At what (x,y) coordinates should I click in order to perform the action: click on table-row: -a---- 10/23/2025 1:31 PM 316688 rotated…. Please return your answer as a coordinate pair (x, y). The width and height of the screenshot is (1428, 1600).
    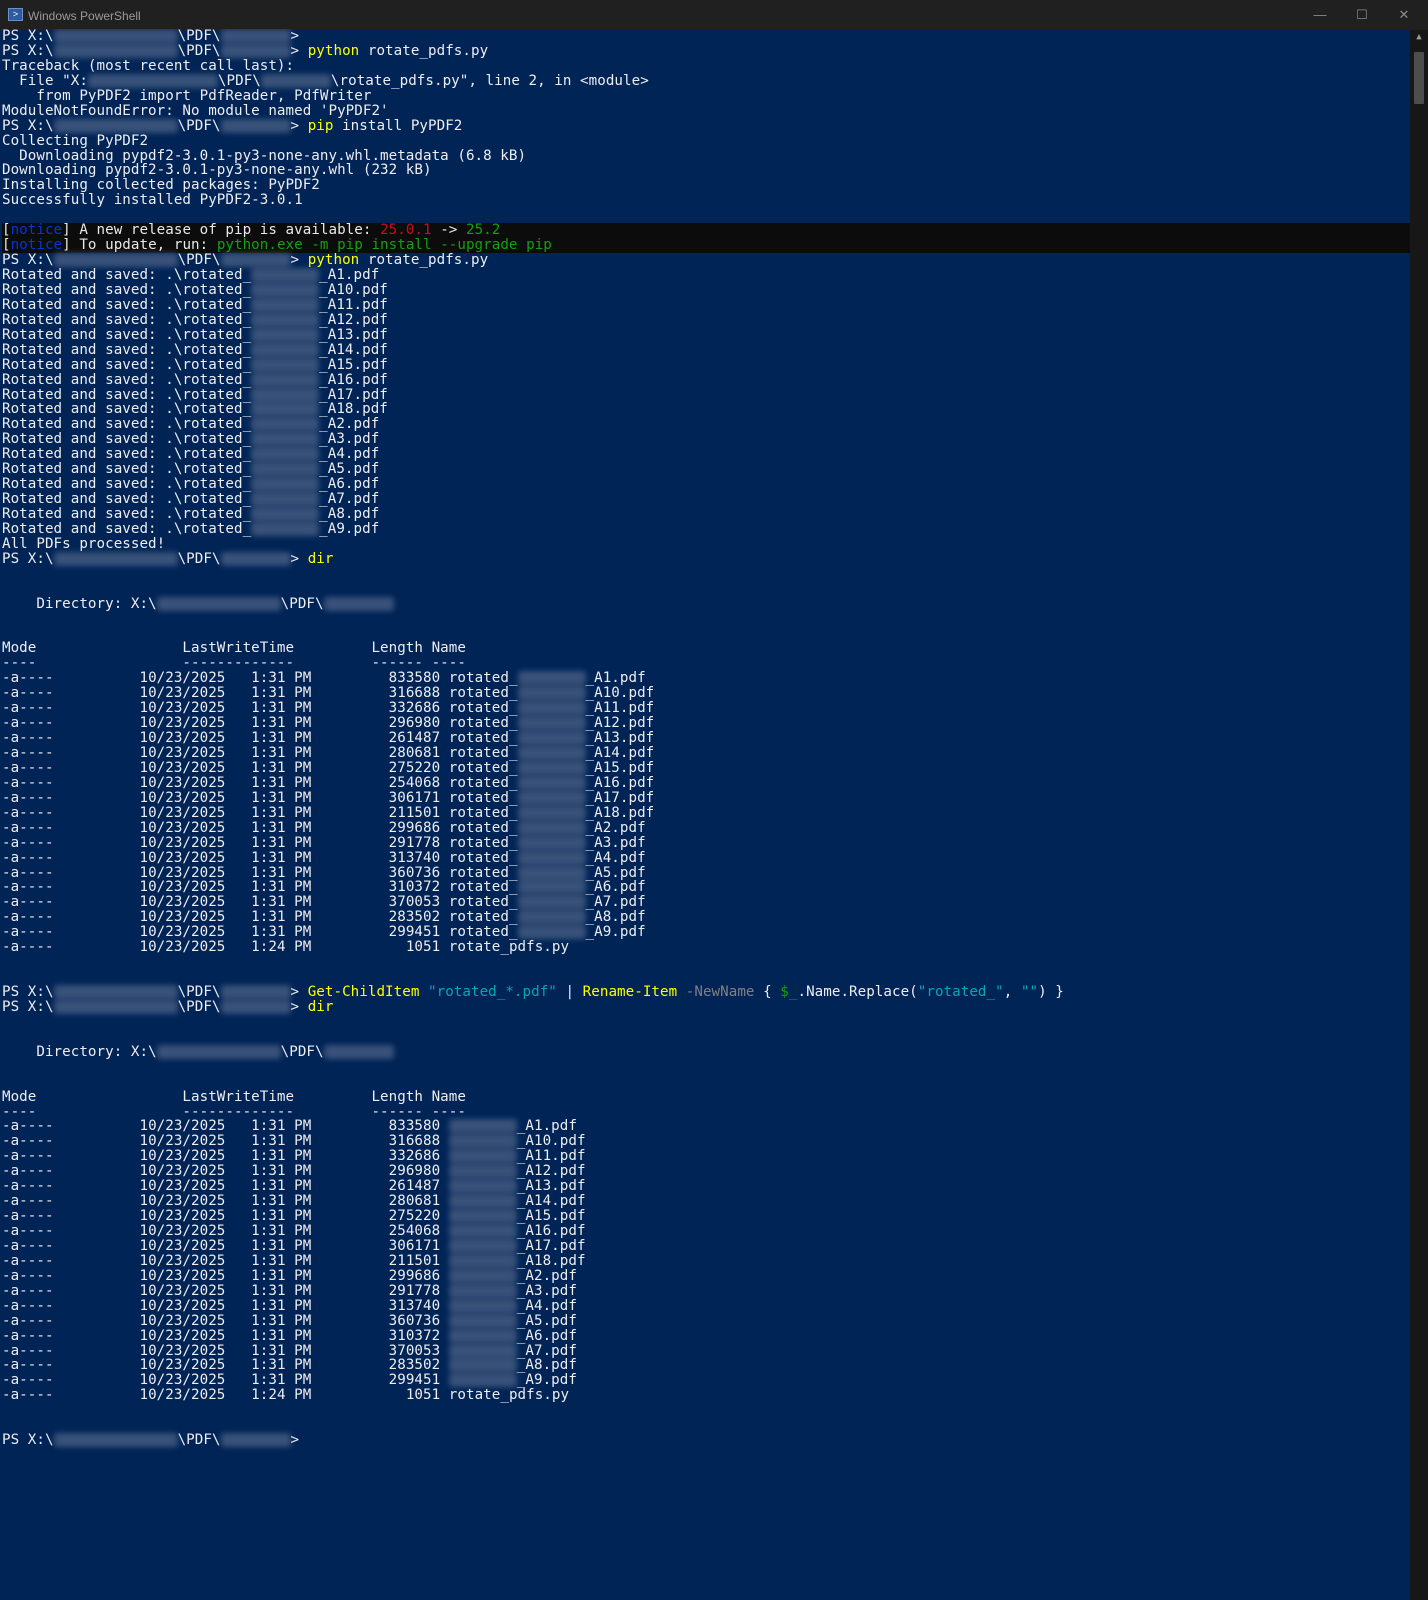
    Looking at the image, I should click on (328, 693).